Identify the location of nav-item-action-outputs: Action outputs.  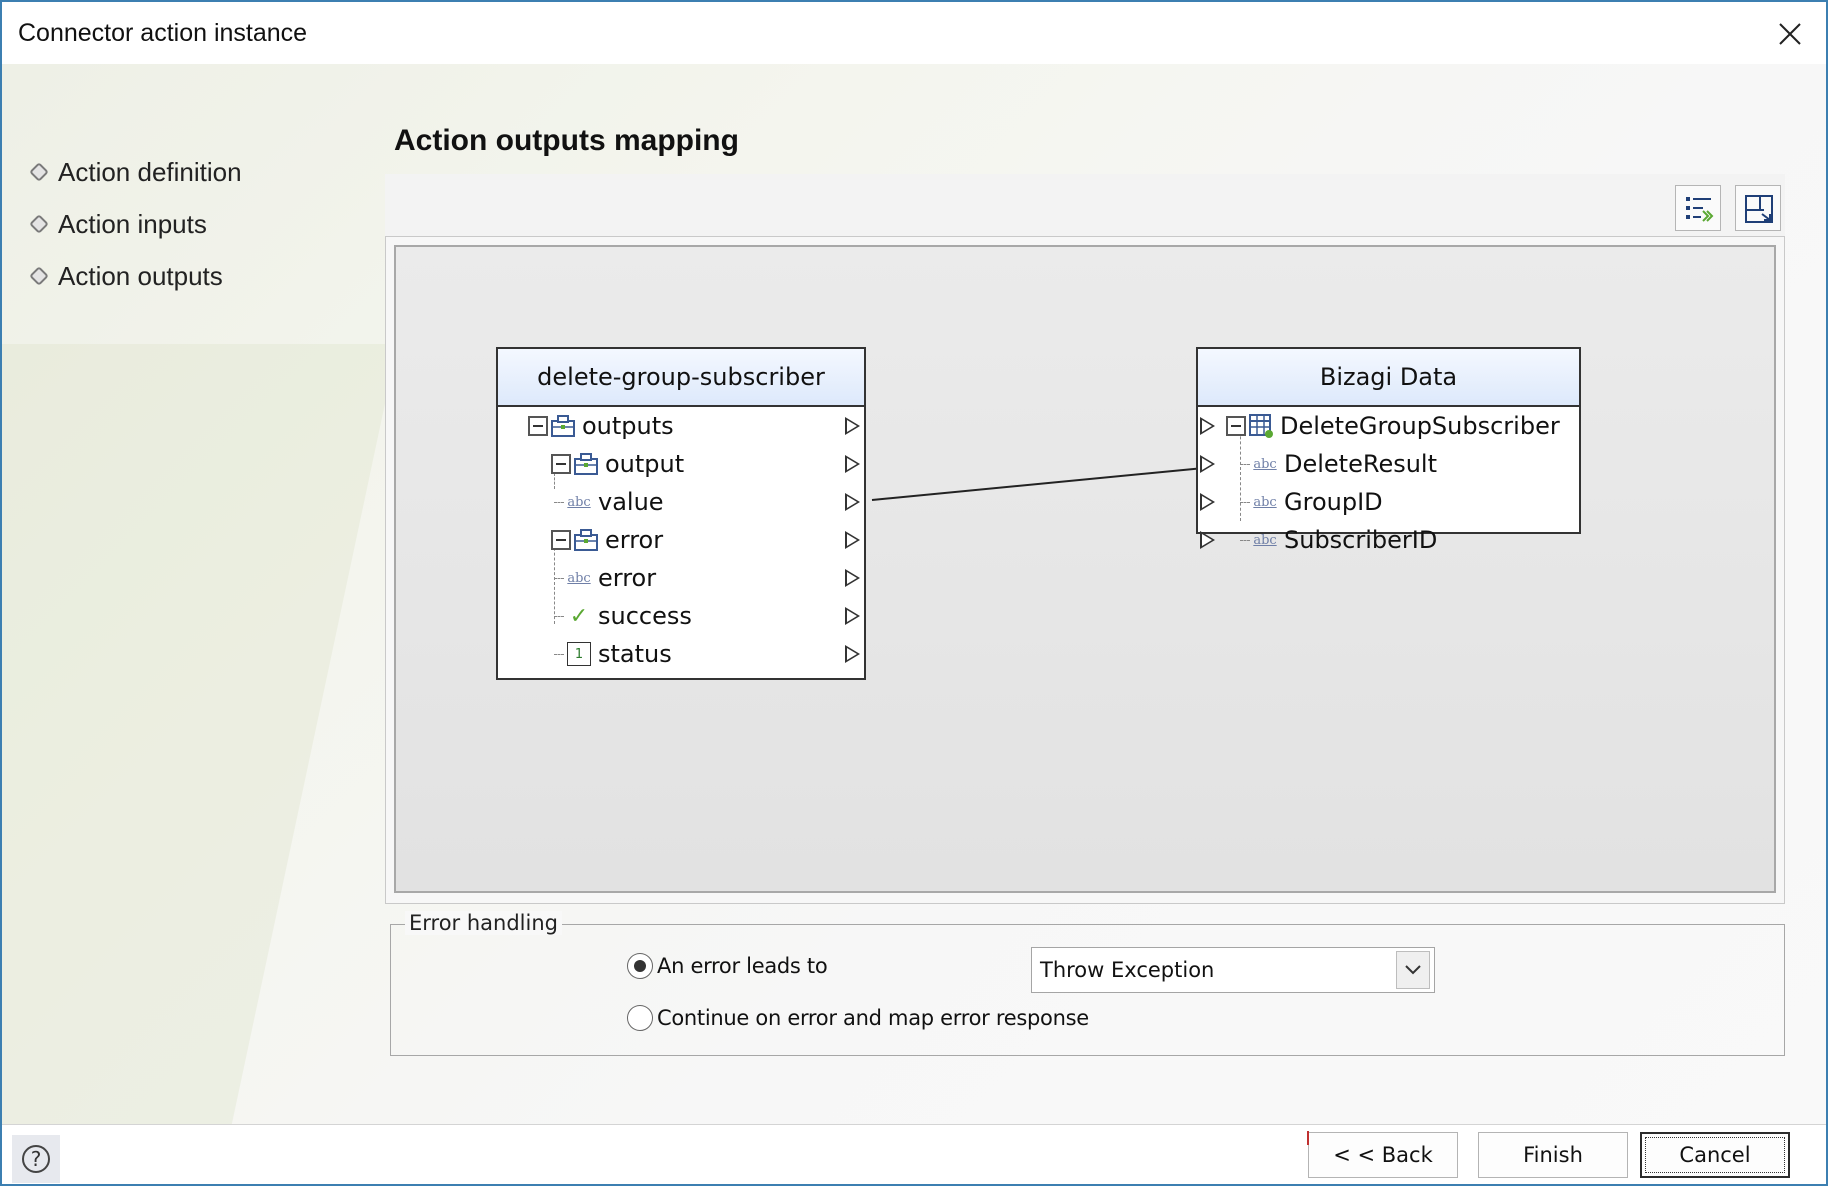
(135, 276).